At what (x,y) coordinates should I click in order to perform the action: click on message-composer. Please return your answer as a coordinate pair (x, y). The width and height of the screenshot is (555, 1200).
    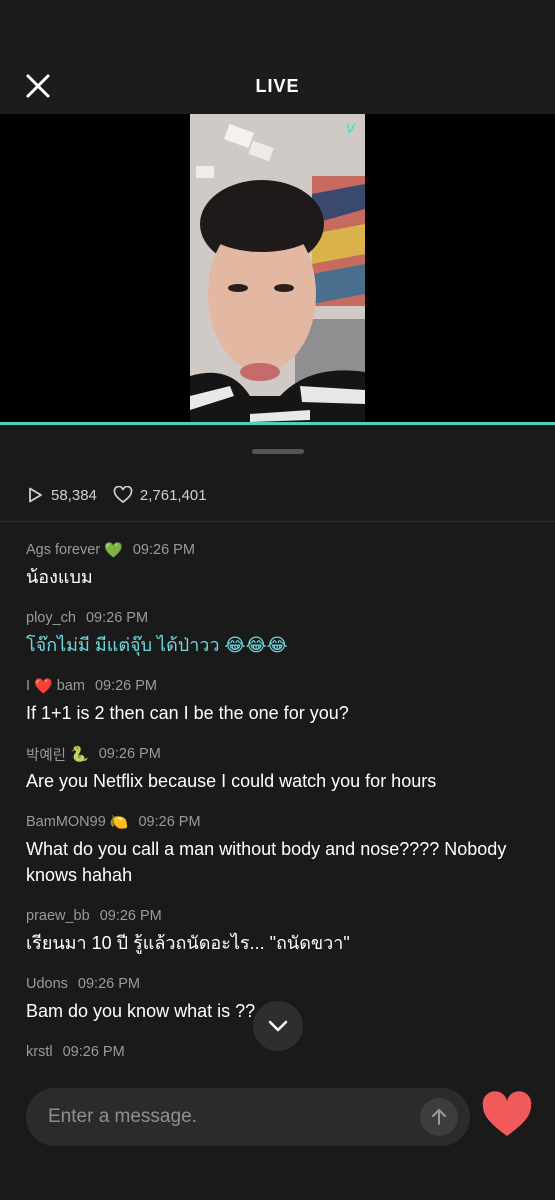
    Looking at the image, I should click on (277, 1137).